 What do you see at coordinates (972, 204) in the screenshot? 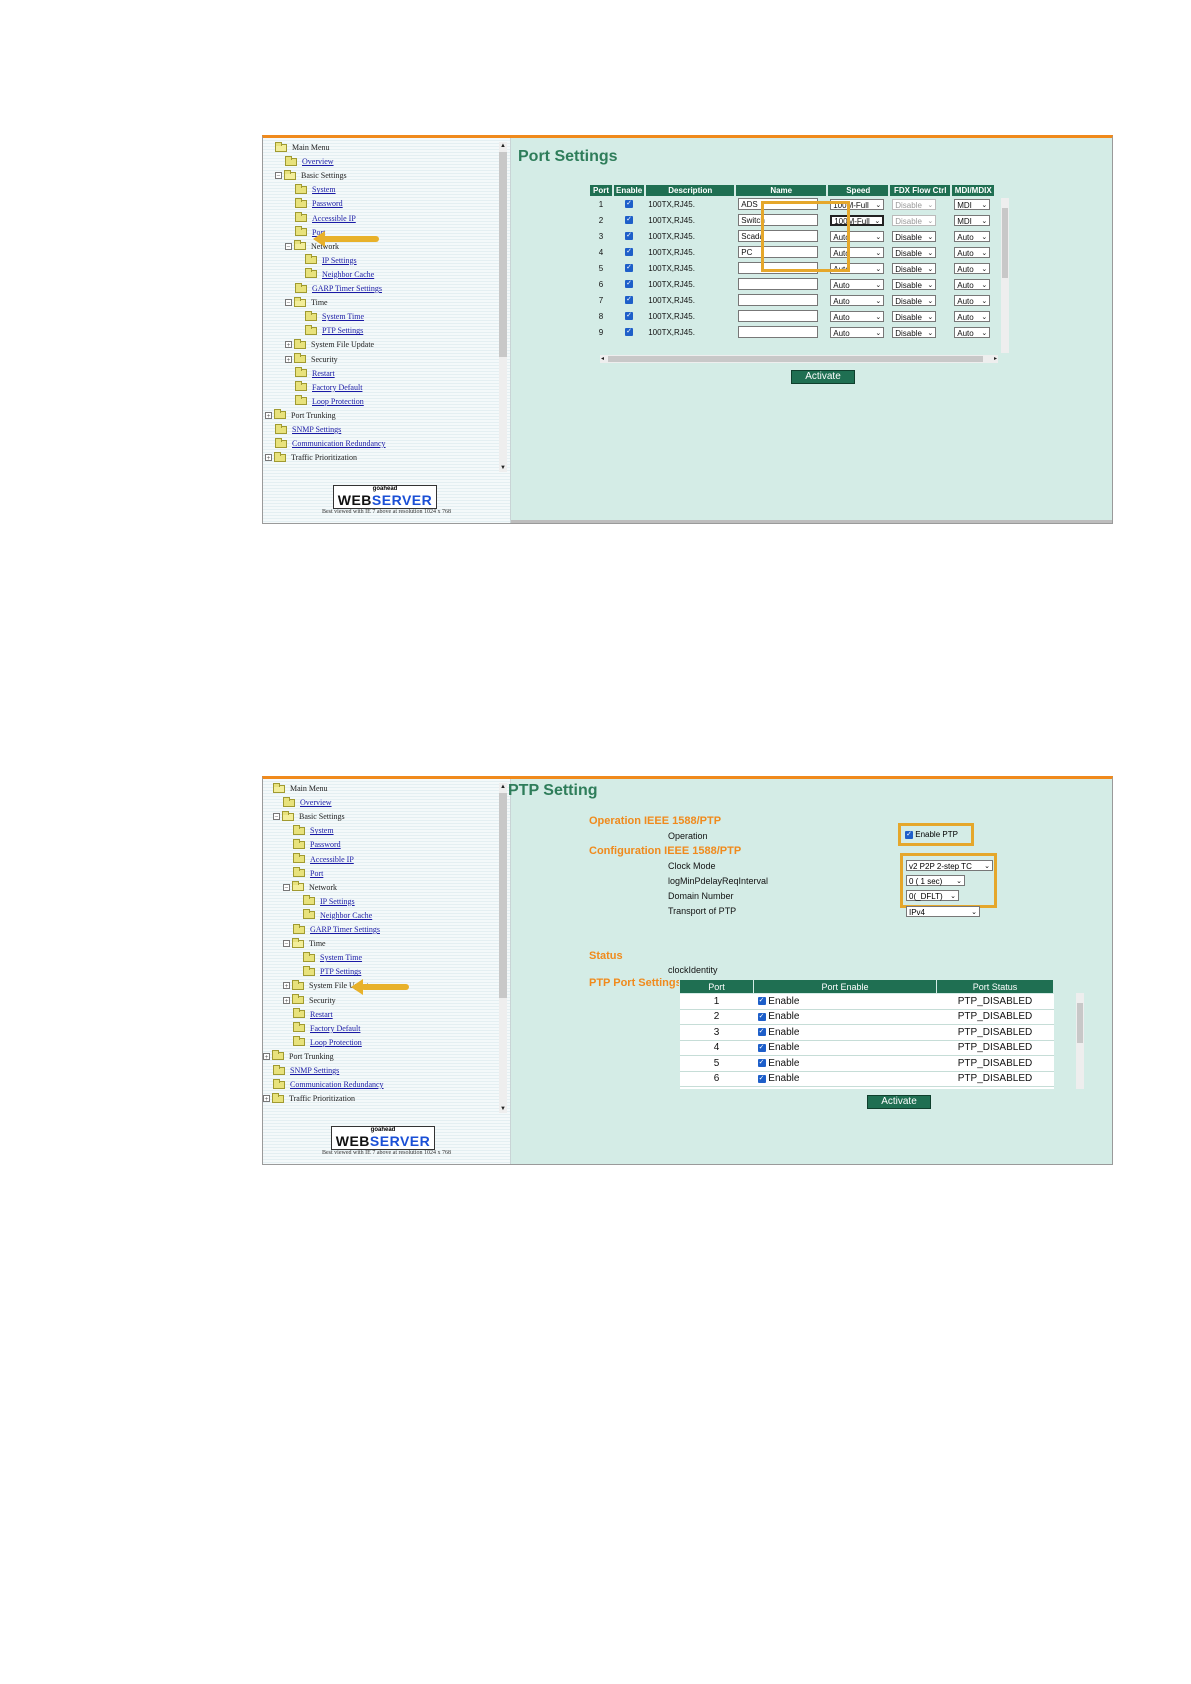
I see `mdi-select: MDI ⌄` at bounding box center [972, 204].